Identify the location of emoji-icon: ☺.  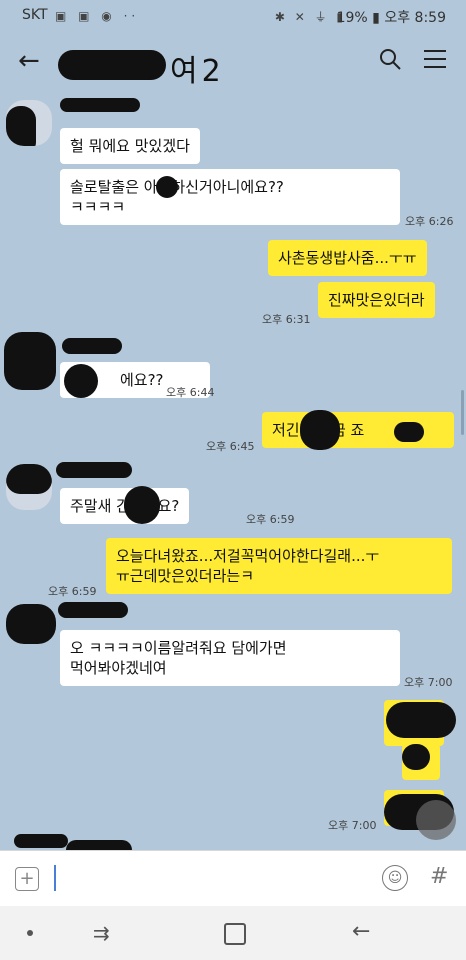
(395, 878).